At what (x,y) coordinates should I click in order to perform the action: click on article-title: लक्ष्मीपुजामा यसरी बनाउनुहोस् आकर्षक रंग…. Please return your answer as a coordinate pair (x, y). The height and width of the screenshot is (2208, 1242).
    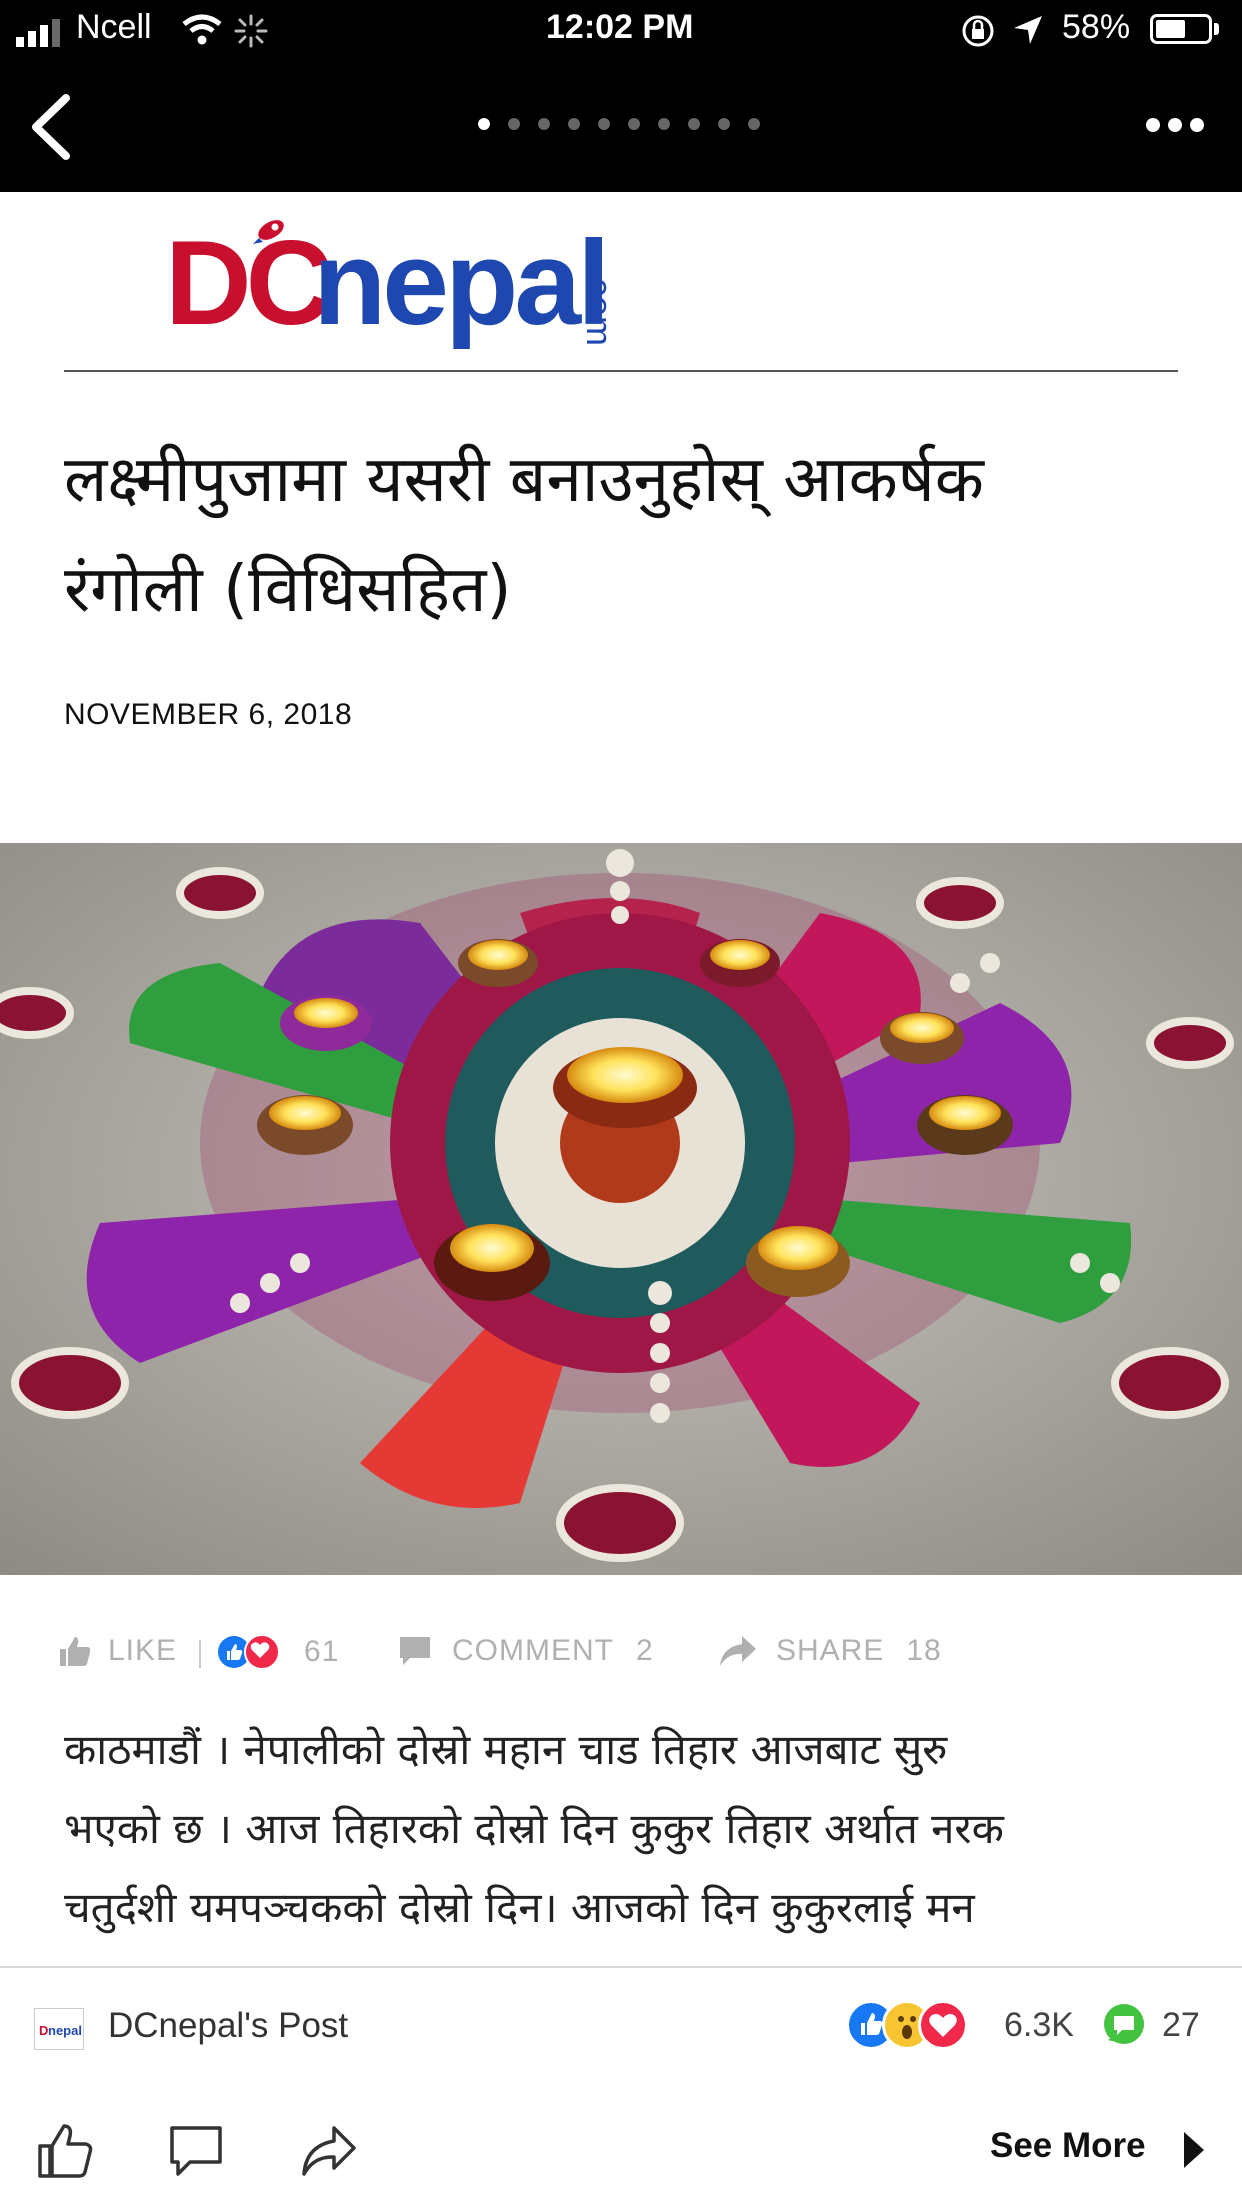
    Looking at the image, I should click on (624, 535).